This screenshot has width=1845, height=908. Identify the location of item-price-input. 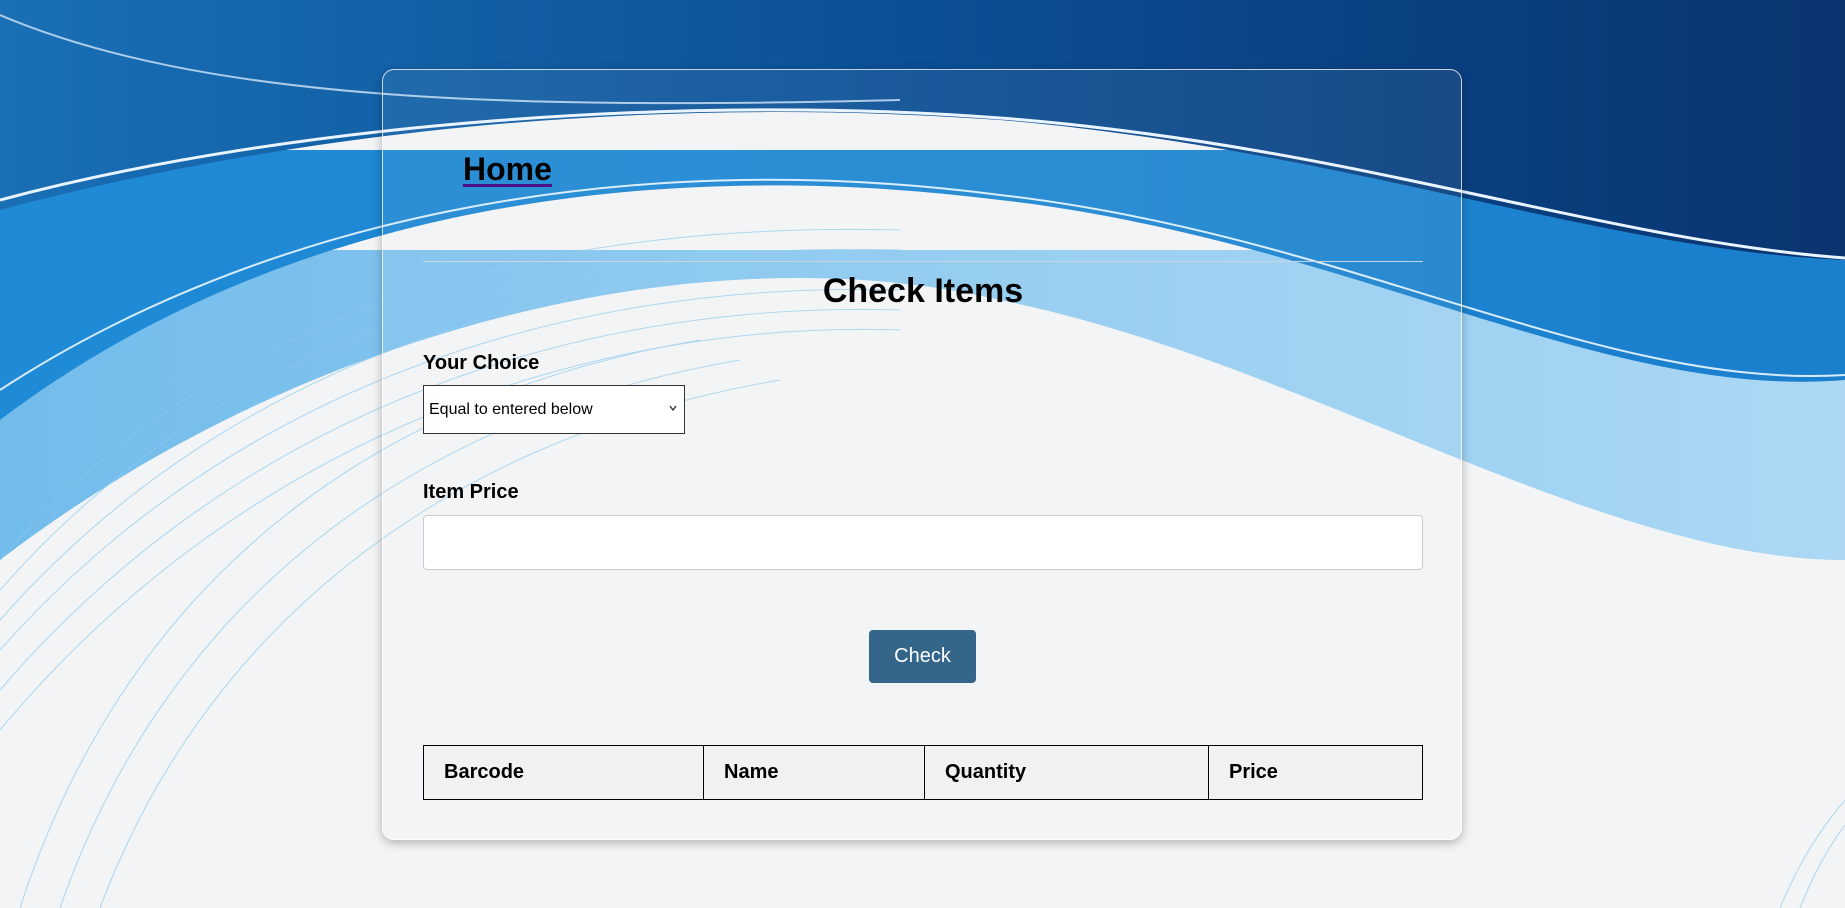
(923, 542).